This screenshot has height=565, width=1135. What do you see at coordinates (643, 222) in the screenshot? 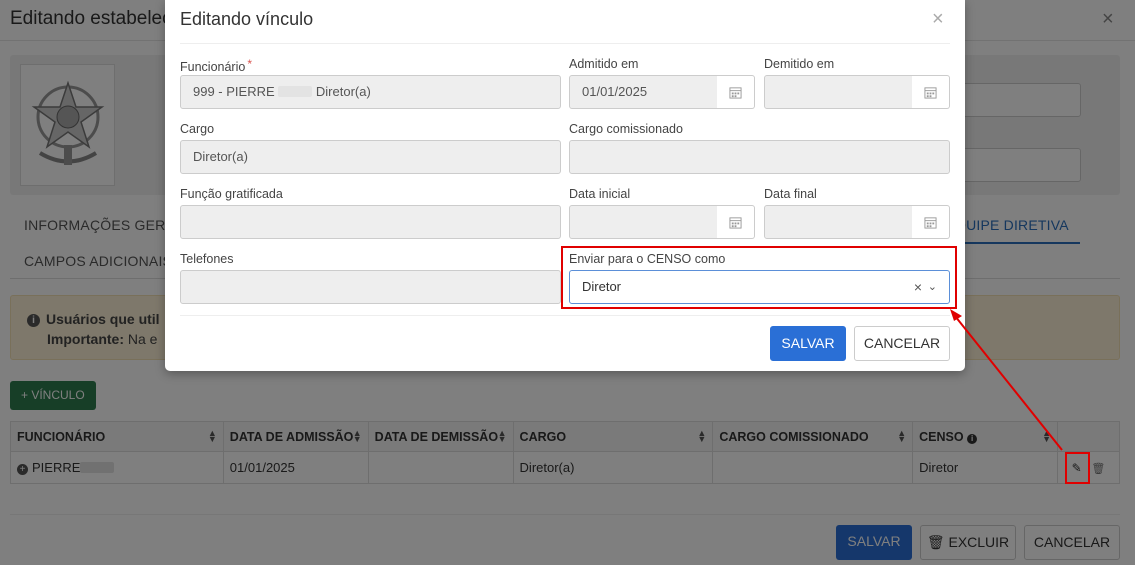
I see `data-inicial-field` at bounding box center [643, 222].